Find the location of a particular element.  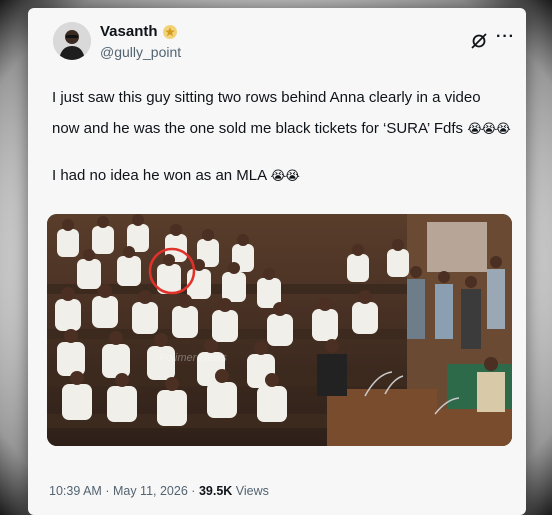

avatar-image is located at coordinates (72, 41).